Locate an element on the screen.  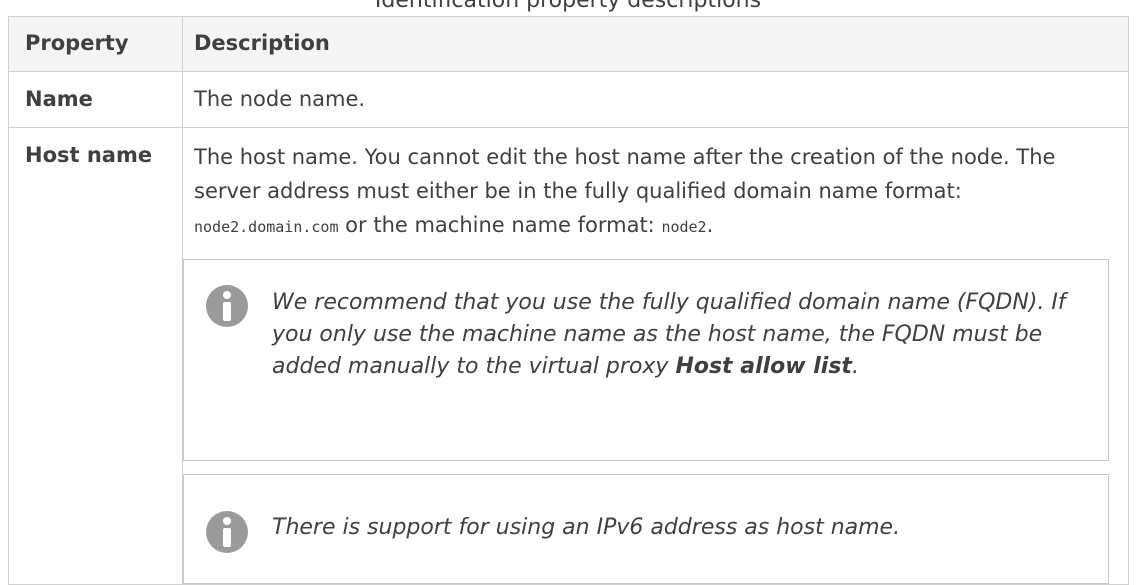
description-text-part: . is located at coordinates (710, 225).